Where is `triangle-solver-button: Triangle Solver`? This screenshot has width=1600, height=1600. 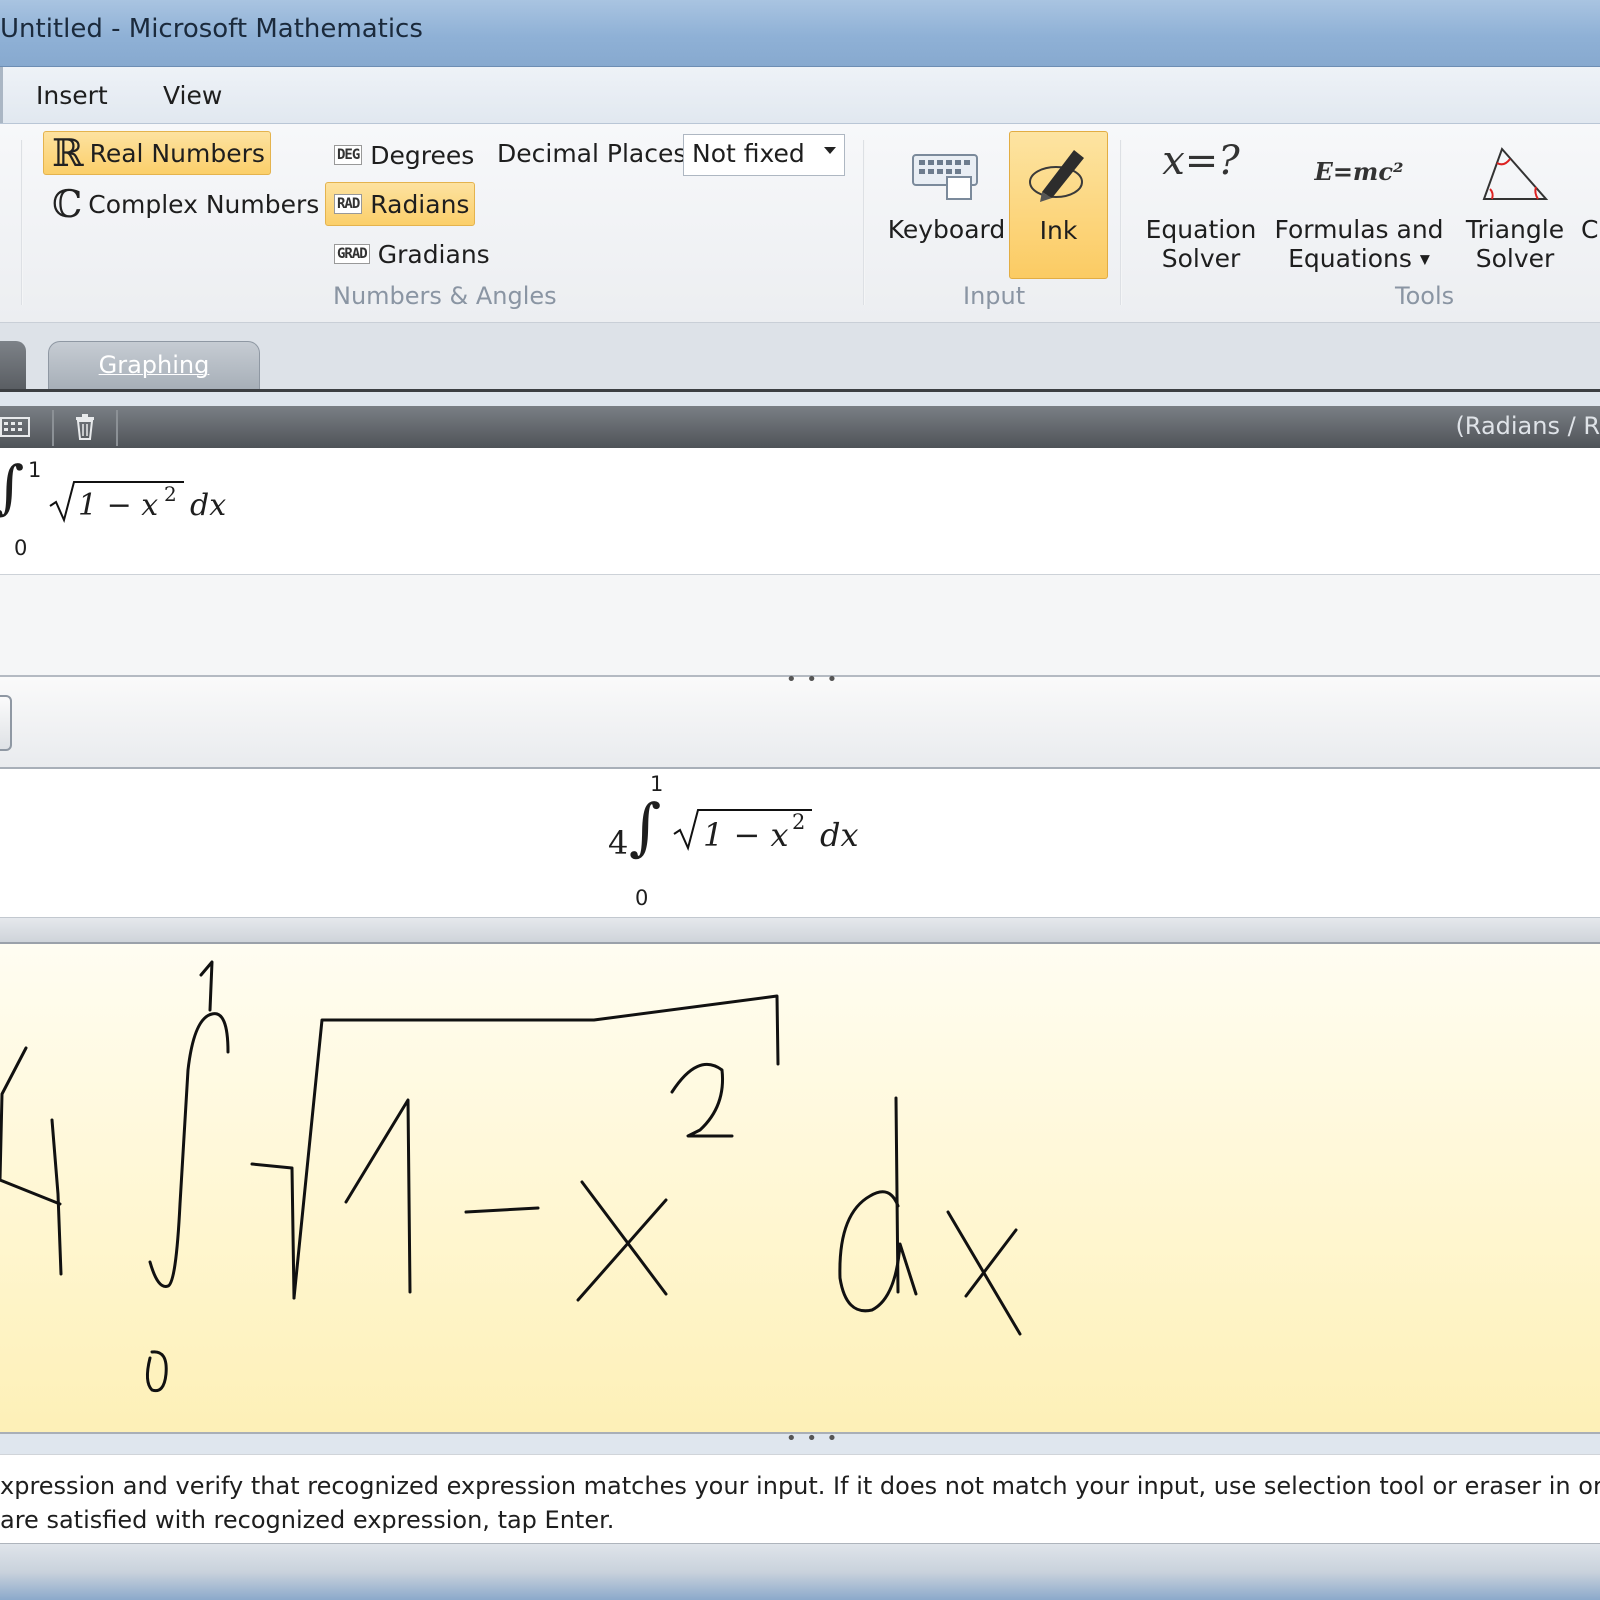 triangle-solver-button: Triangle Solver is located at coordinates (1515, 205).